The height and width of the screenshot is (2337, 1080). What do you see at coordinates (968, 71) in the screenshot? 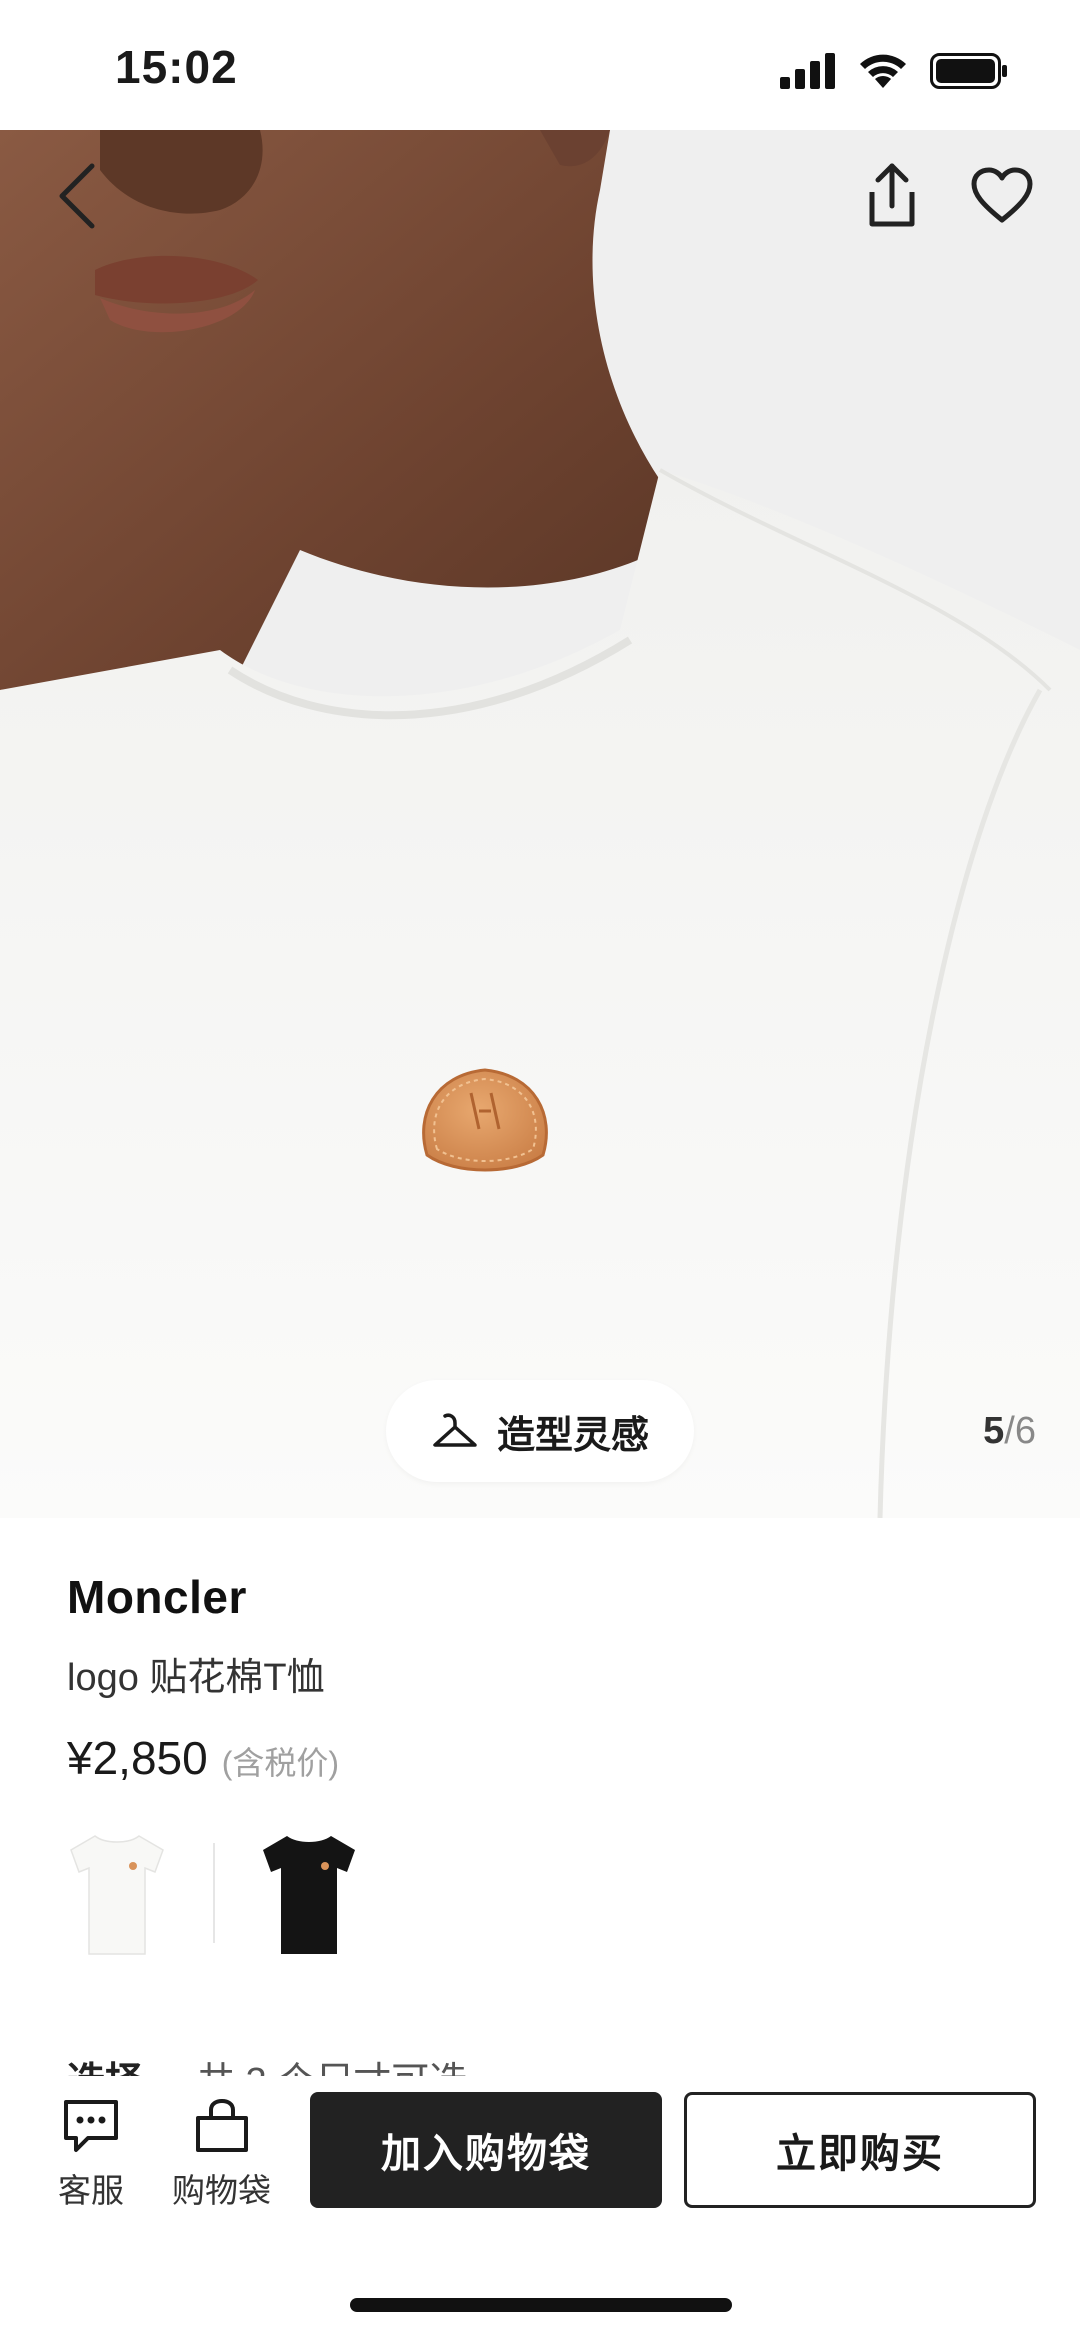
I see `battery-icon` at bounding box center [968, 71].